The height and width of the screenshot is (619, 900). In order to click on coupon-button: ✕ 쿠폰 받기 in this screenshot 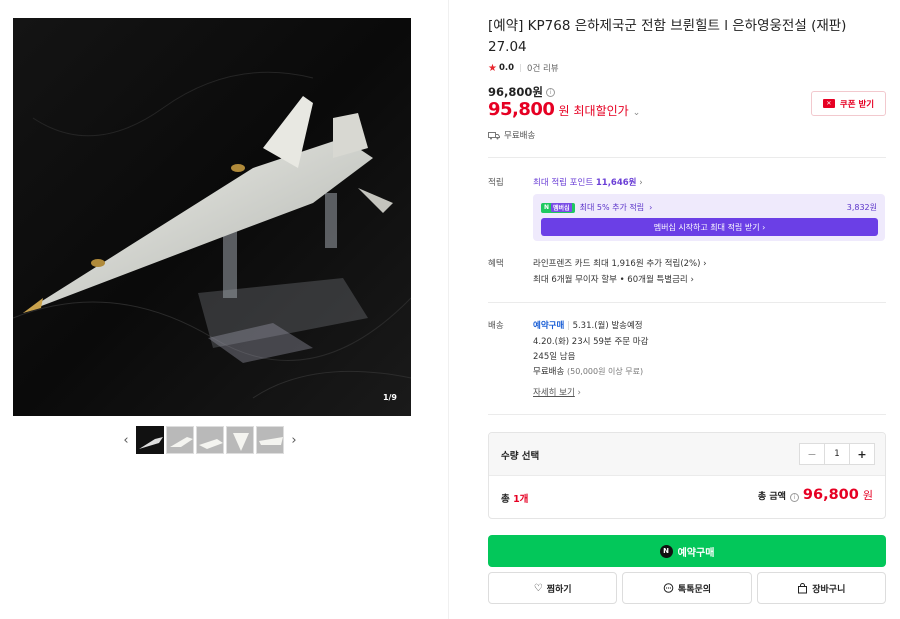, I will do `click(848, 103)`.